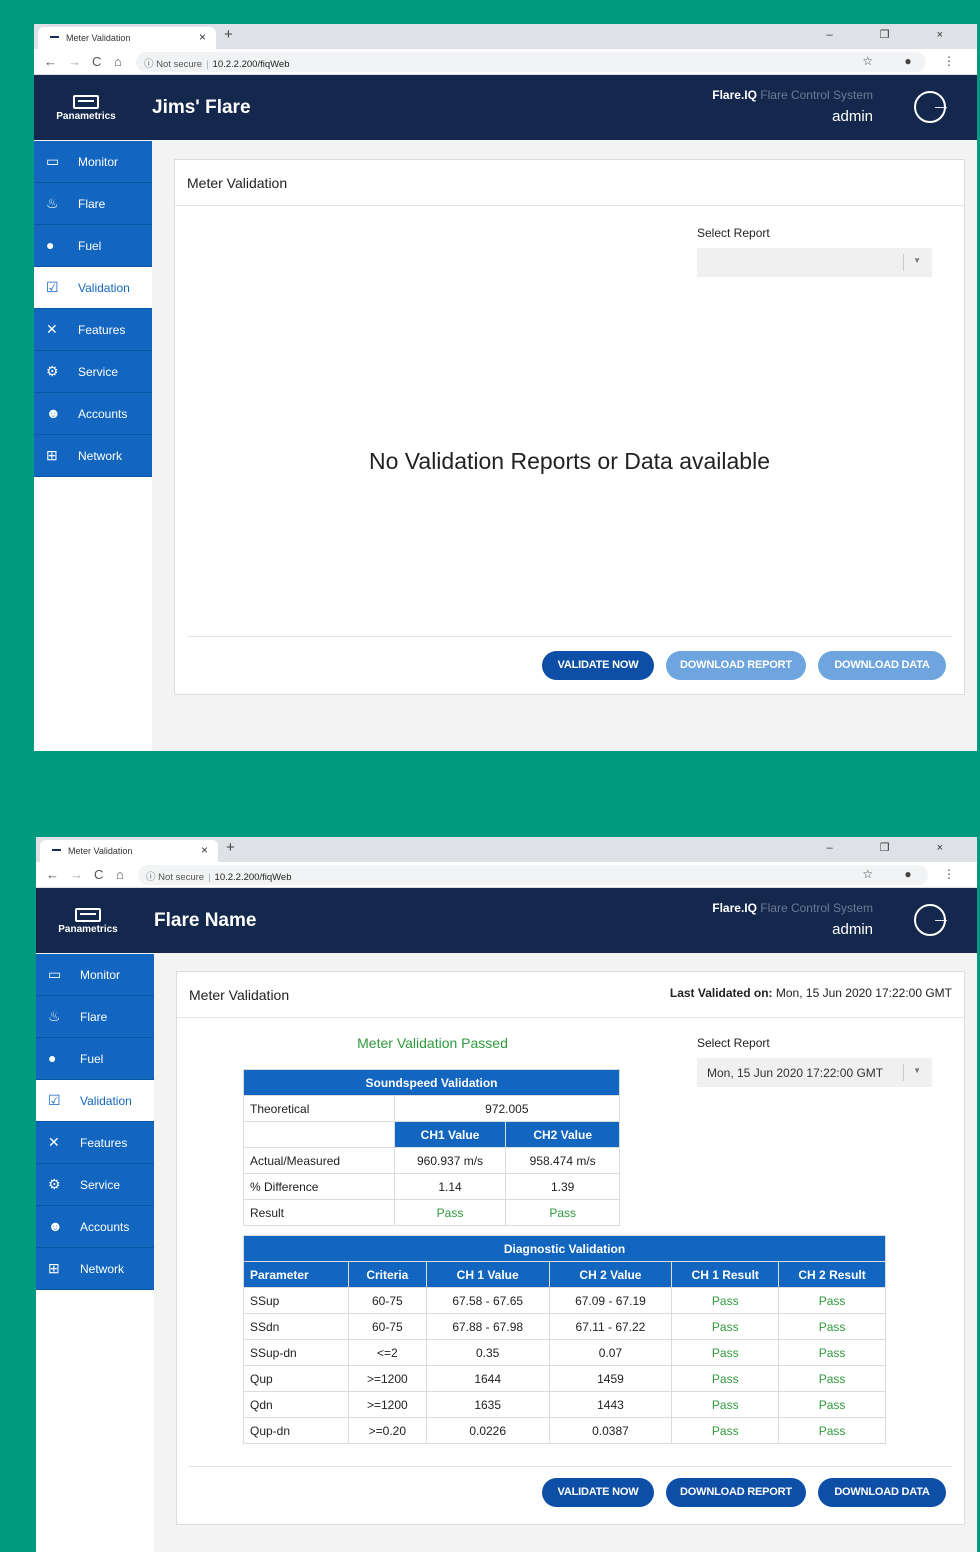 This screenshot has height=1552, width=980. Describe the element at coordinates (487, 1430) in the screenshot. I see `diagnostic-cell: 0.0226` at that location.